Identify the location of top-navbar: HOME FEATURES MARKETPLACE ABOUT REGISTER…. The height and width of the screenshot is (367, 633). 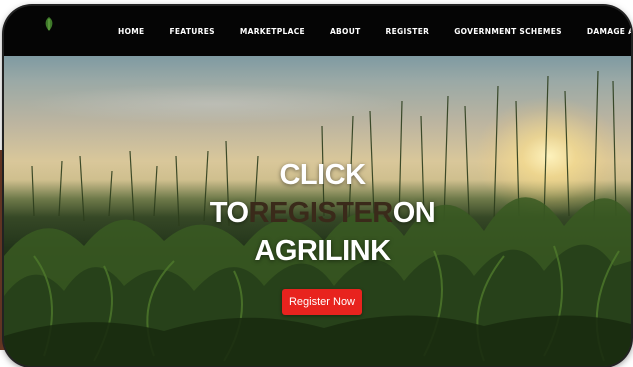
(317, 31).